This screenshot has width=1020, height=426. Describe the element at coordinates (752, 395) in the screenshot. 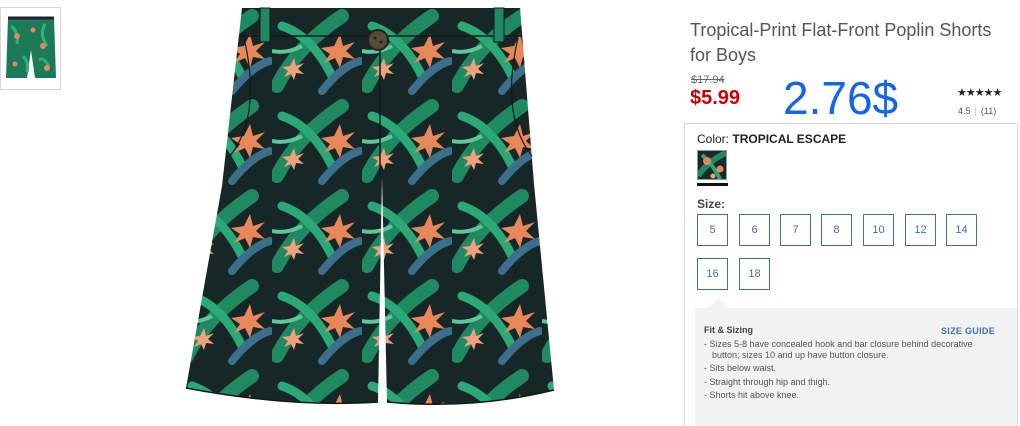

I see `fit-detail-length: - Shorts hit above knee.` at that location.